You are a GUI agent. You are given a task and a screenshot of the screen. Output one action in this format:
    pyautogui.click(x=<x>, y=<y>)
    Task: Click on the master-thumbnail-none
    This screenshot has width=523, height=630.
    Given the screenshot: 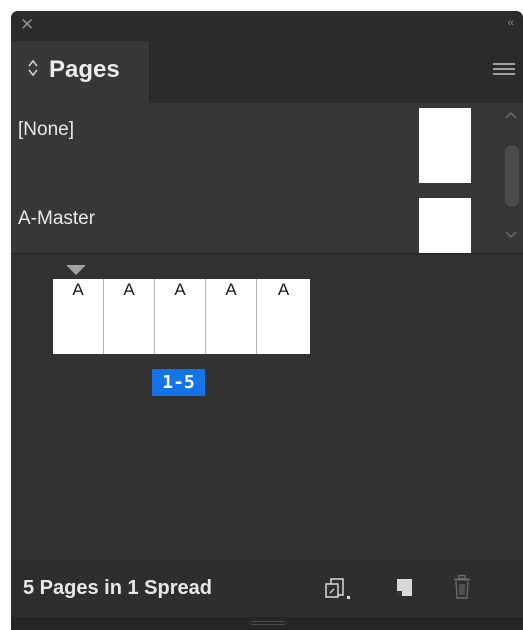 What is the action you would take?
    pyautogui.click(x=445, y=145)
    